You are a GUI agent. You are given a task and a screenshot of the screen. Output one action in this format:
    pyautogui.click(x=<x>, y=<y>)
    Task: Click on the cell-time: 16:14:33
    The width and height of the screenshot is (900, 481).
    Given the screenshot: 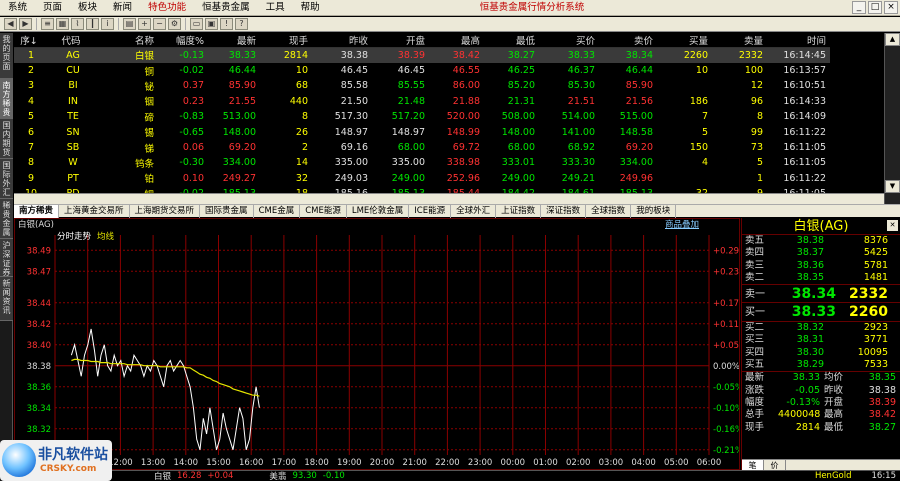 What is the action you would take?
    pyautogui.click(x=804, y=101)
    